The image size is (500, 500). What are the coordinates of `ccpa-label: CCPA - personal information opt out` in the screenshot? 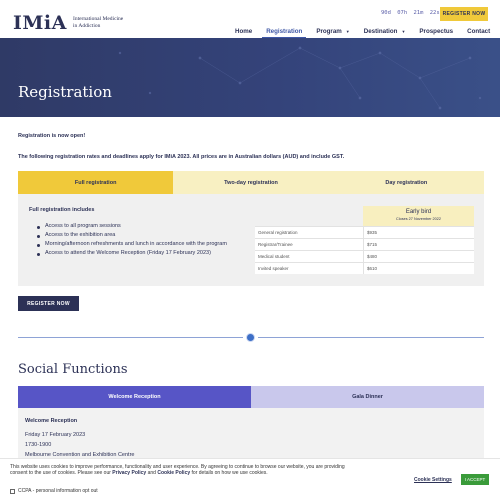 It's located at (58, 491).